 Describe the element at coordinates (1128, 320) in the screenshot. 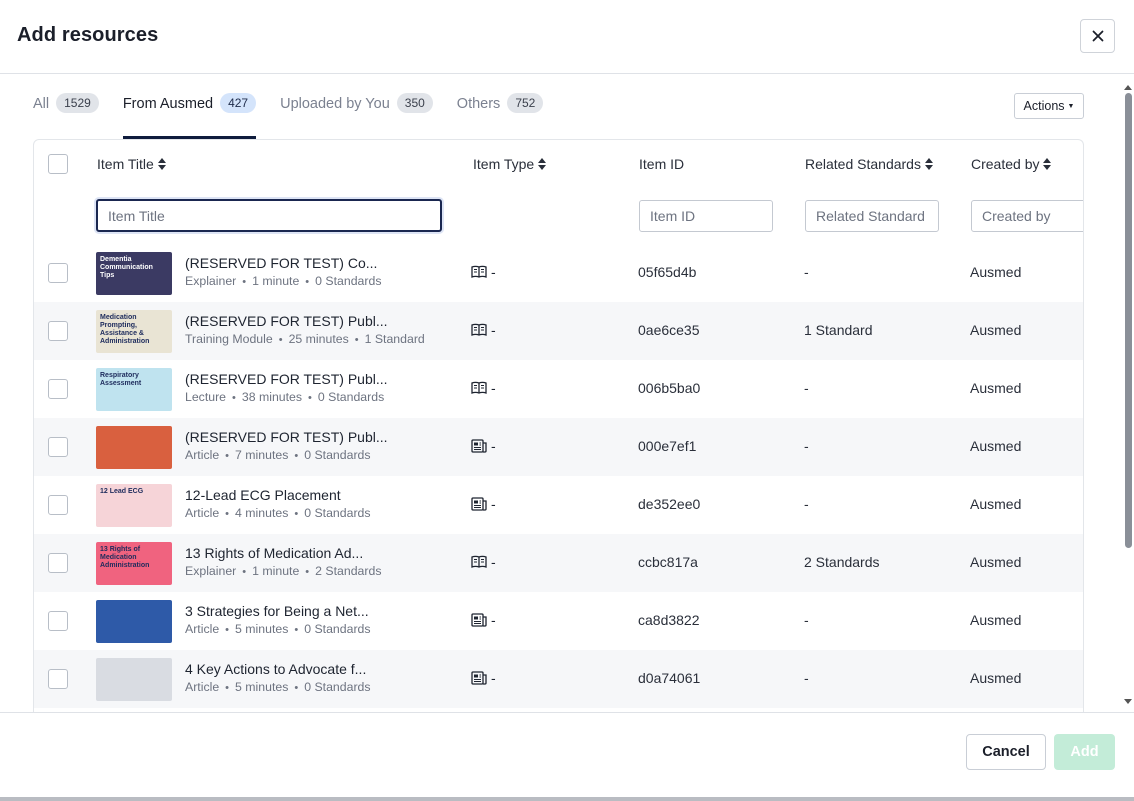

I see `scrollbar-thumb` at that location.